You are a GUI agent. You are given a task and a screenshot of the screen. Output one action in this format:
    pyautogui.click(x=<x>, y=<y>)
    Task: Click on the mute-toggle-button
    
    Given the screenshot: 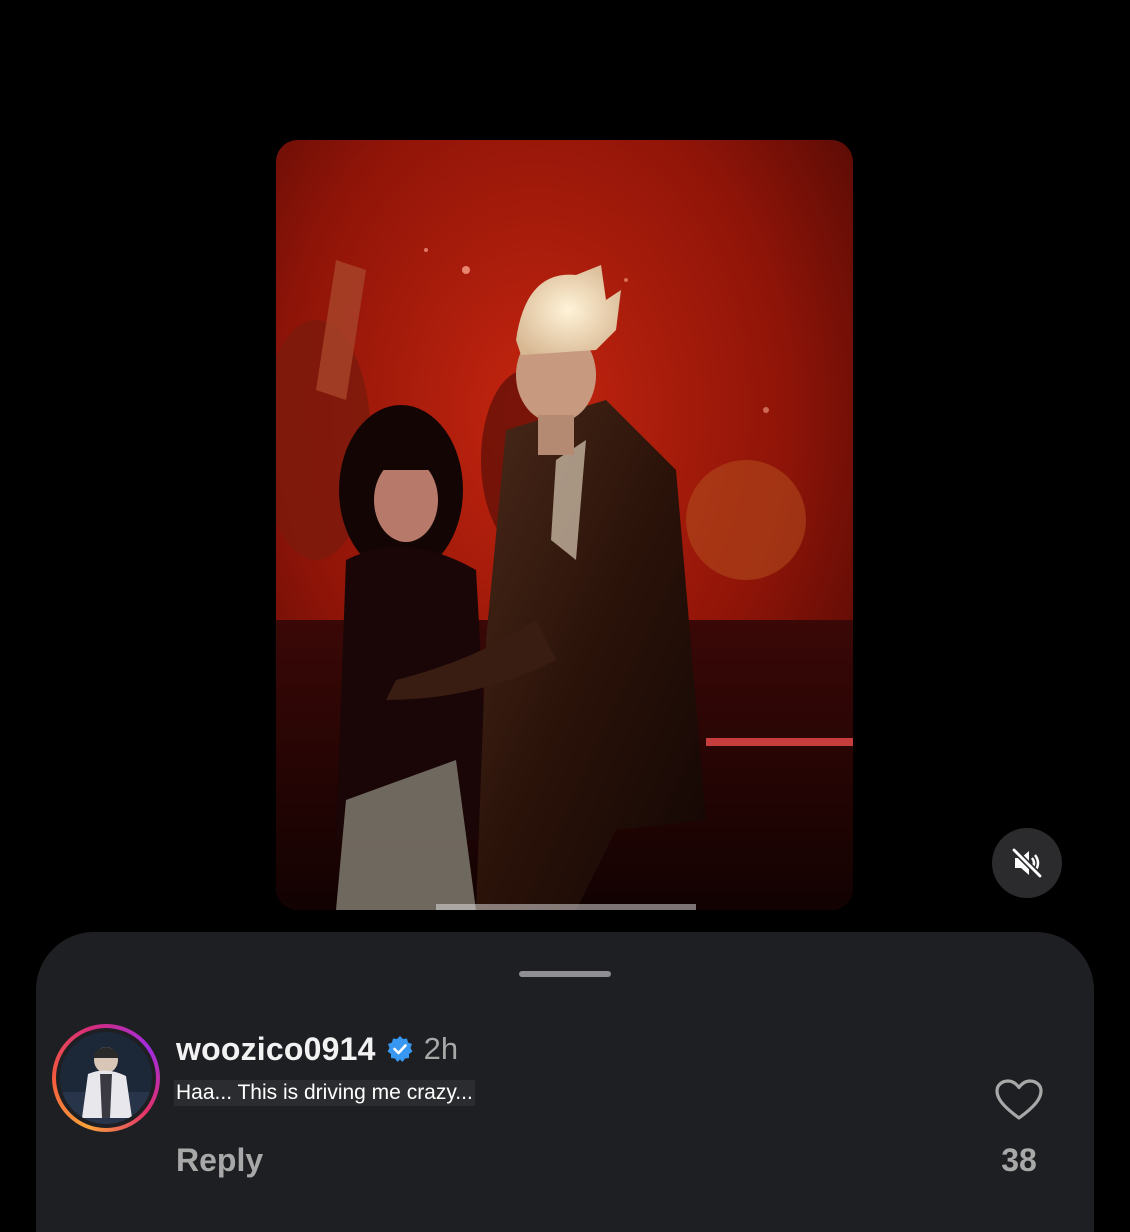 What is the action you would take?
    pyautogui.click(x=1027, y=863)
    